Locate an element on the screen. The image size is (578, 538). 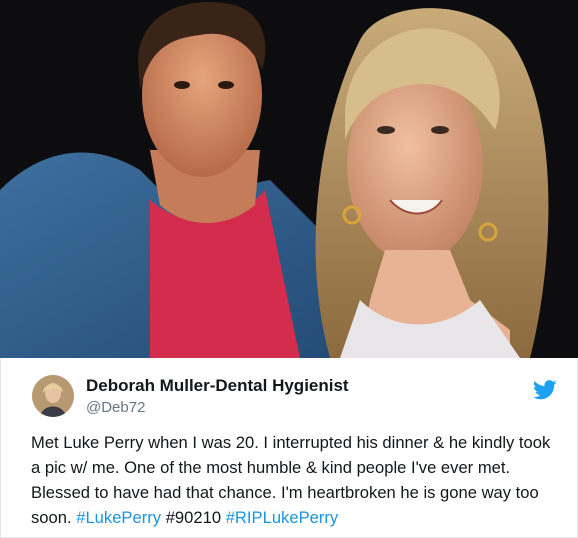
avatar is located at coordinates (53, 396).